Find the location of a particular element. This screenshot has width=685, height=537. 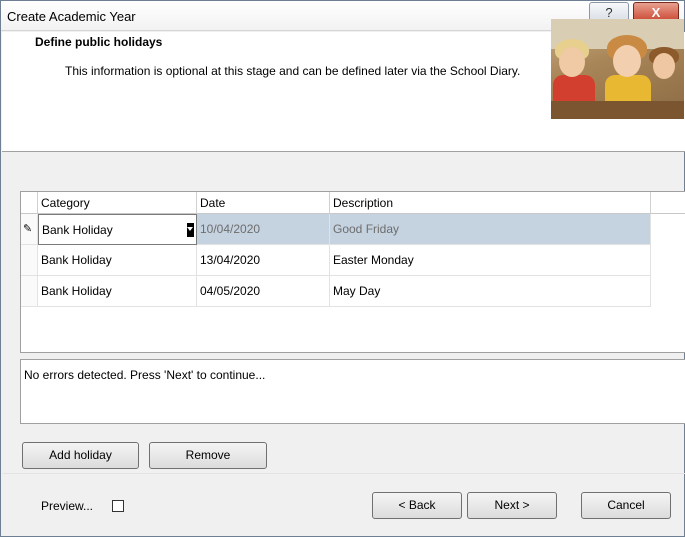

table-row: Bank Holiday 04/05/2020 May Day is located at coordinates (336, 291).